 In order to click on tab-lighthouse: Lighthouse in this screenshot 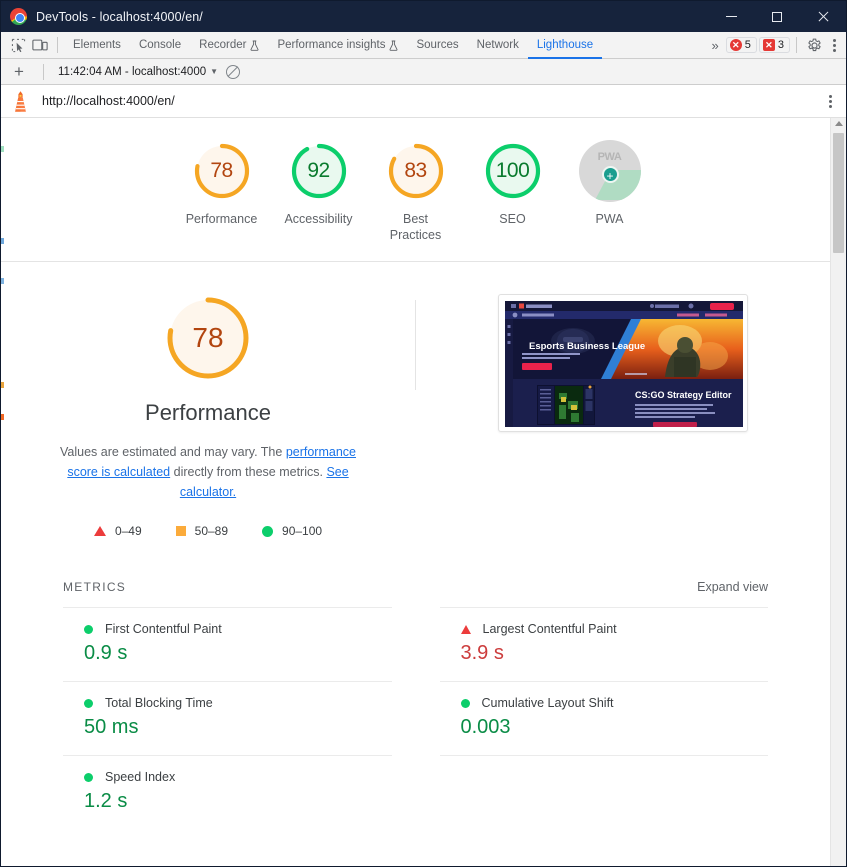, I will do `click(565, 45)`.